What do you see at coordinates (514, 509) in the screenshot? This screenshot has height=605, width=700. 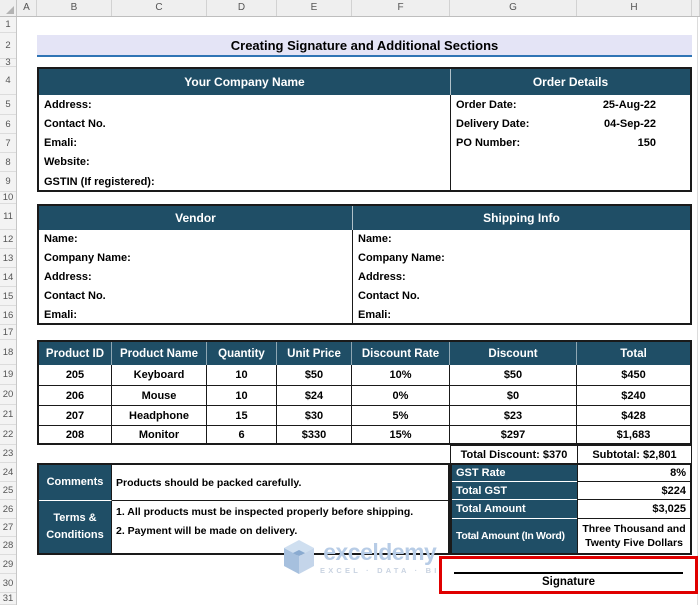 I see `totals-label-cell: Total Amount` at bounding box center [514, 509].